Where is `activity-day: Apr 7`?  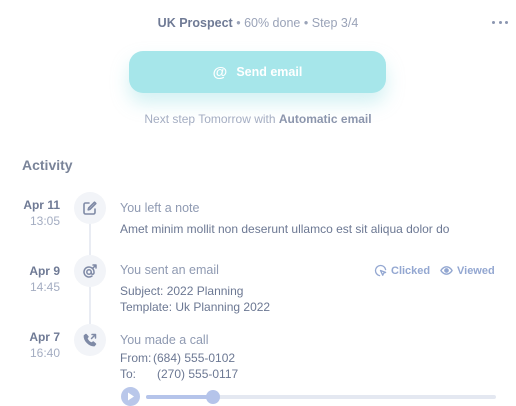
activity-day: Apr 7 is located at coordinates (44, 337).